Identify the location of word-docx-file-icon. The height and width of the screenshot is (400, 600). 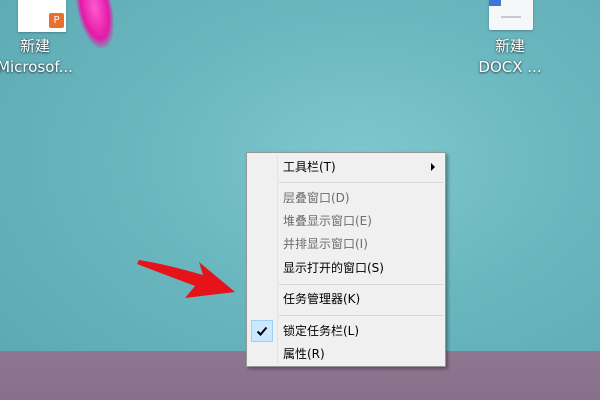
(511, 15).